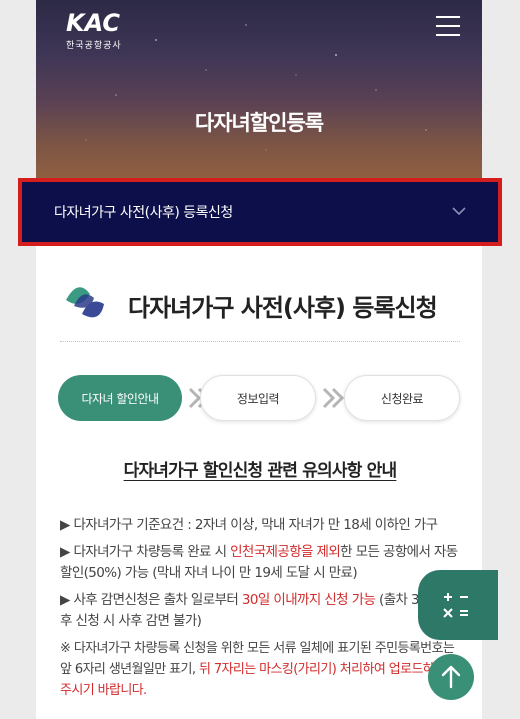 Image resolution: width=520 pixels, height=719 pixels. Describe the element at coordinates (259, 123) in the screenshot. I see `page-title: 다자녀할인등록` at that location.